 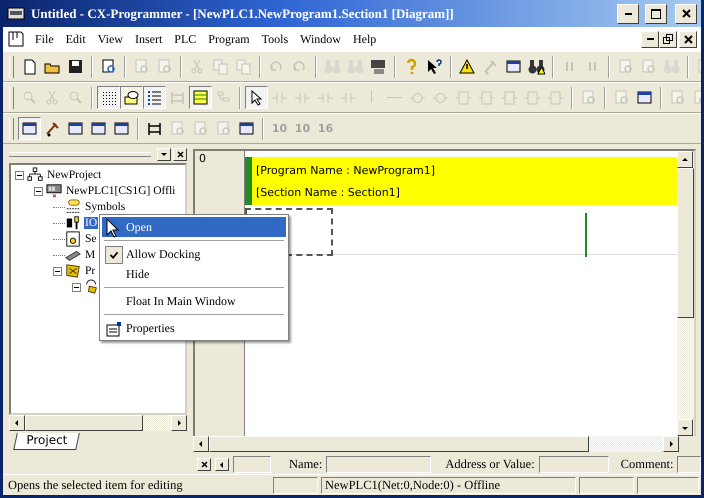 I want to click on menu-item: File, so click(x=44, y=39).